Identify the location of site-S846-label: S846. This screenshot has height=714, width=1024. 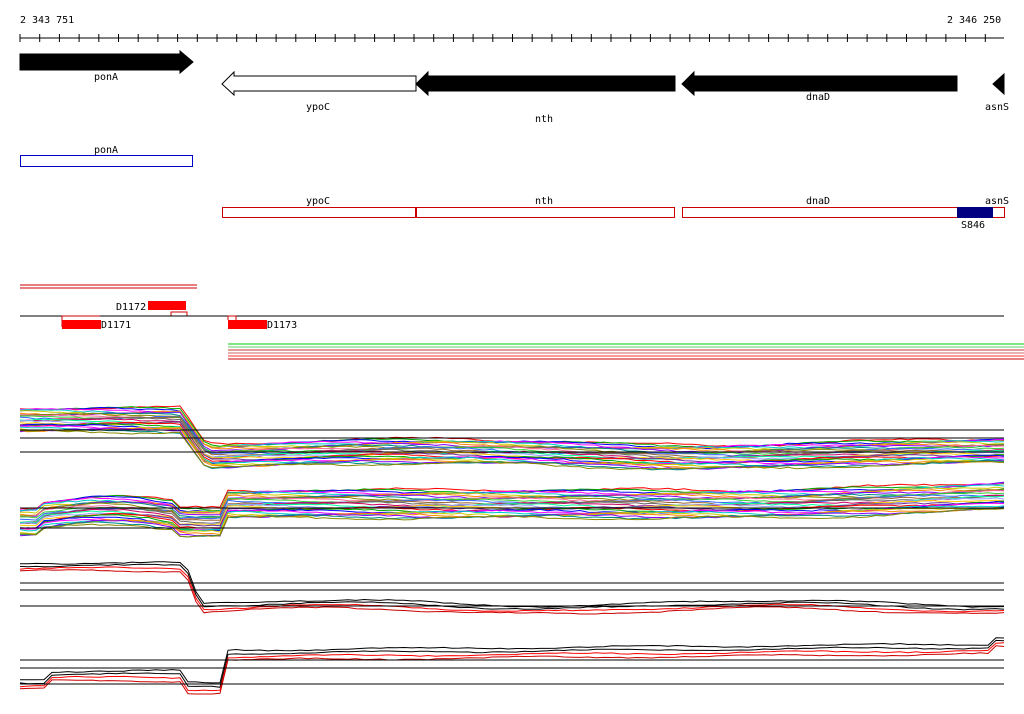
(973, 225).